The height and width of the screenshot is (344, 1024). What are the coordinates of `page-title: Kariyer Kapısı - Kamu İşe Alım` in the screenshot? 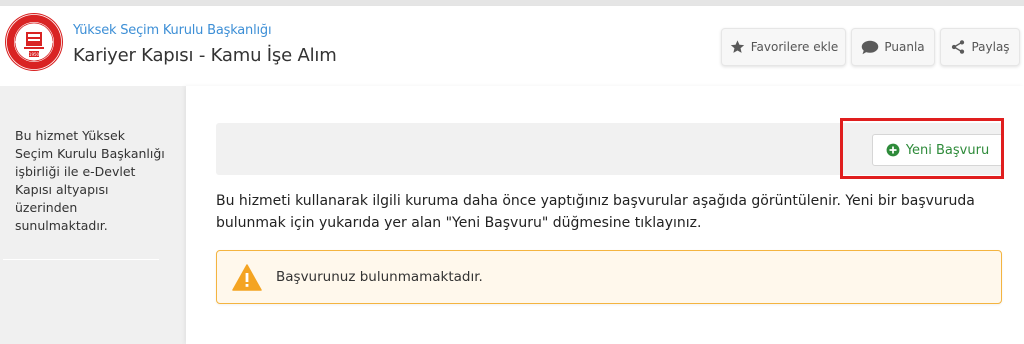 It's located at (205, 55).